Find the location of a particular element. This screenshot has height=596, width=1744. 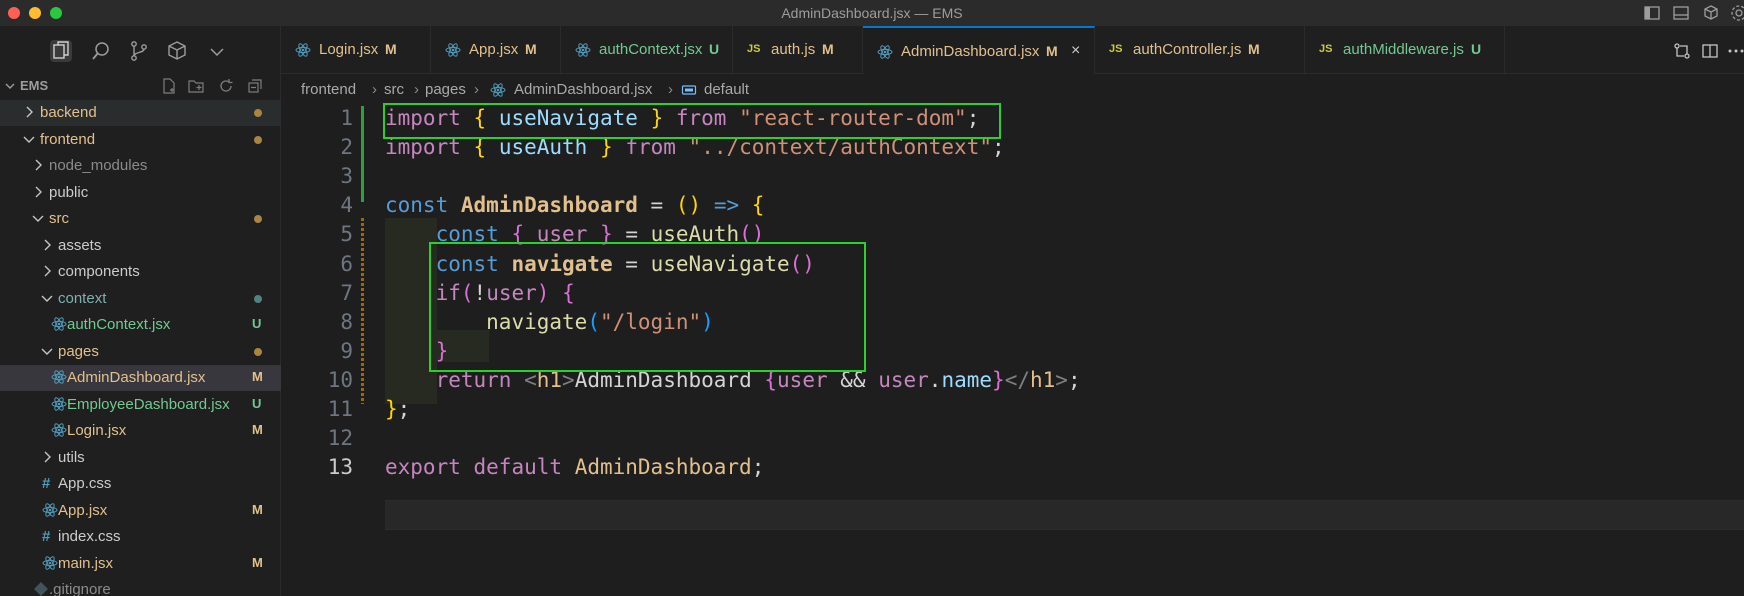

tree-item-admindashboard-jsx: AdminDashboard.jsx M is located at coordinates (140, 378).